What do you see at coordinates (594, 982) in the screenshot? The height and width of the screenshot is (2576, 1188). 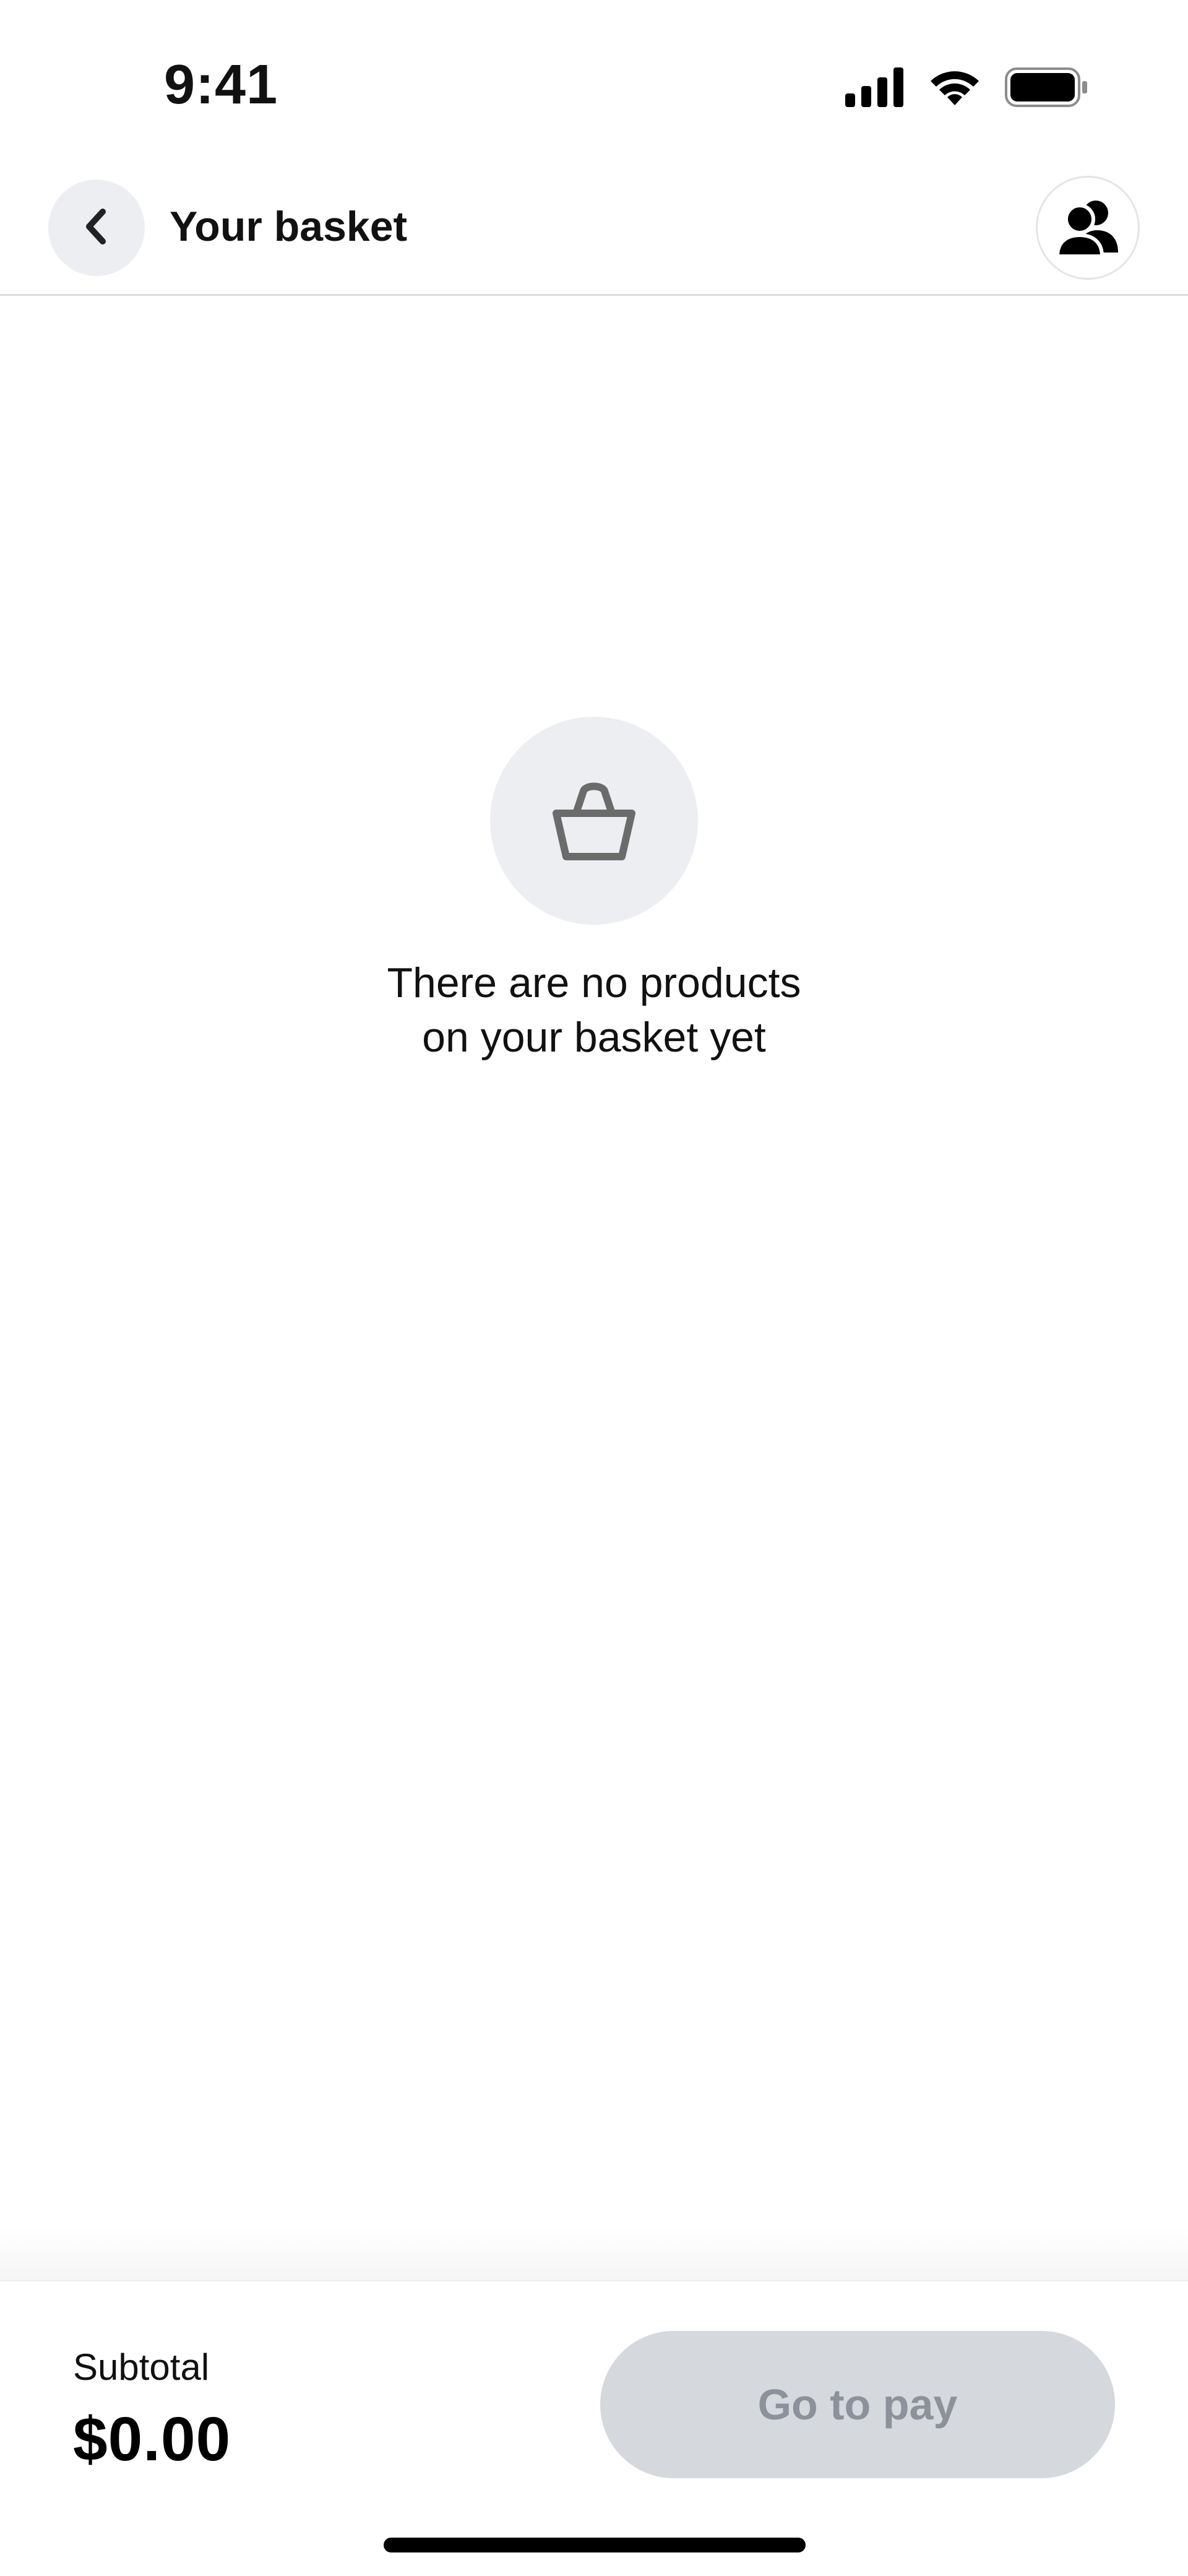 I see `empty-message-line-1: There are no products` at bounding box center [594, 982].